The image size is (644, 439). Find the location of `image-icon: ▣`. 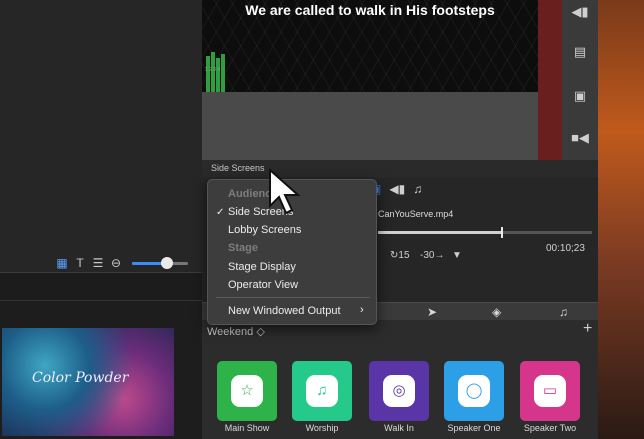

image-icon: ▣ is located at coordinates (580, 96).